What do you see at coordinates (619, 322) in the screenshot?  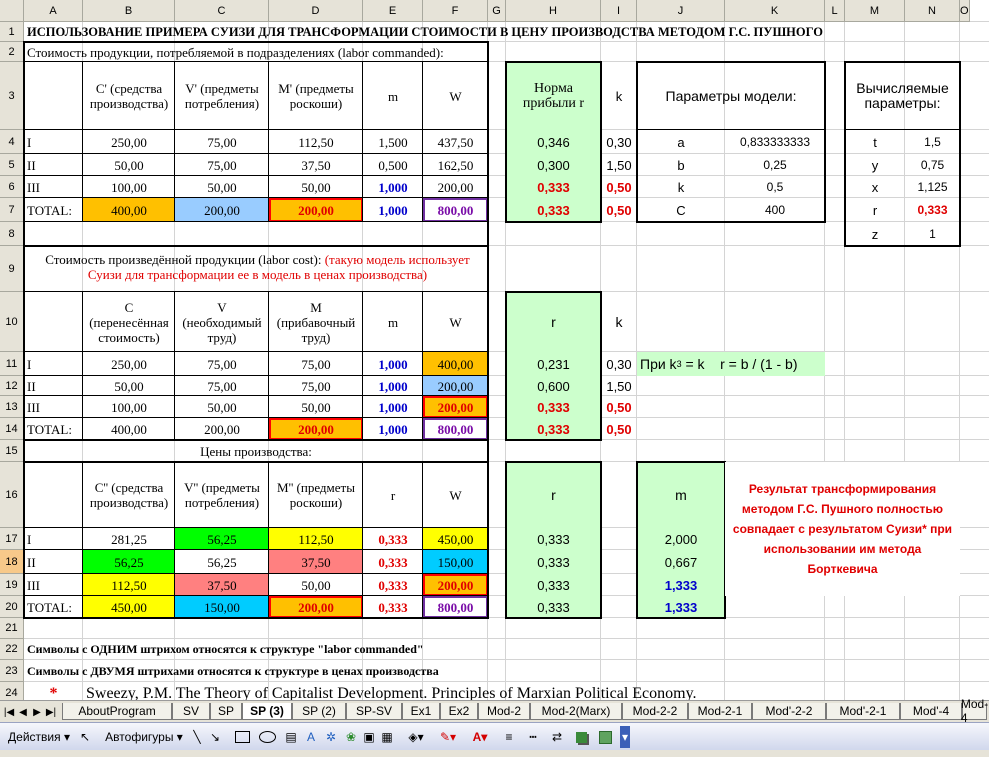 I see `sec2-k-header: k` at bounding box center [619, 322].